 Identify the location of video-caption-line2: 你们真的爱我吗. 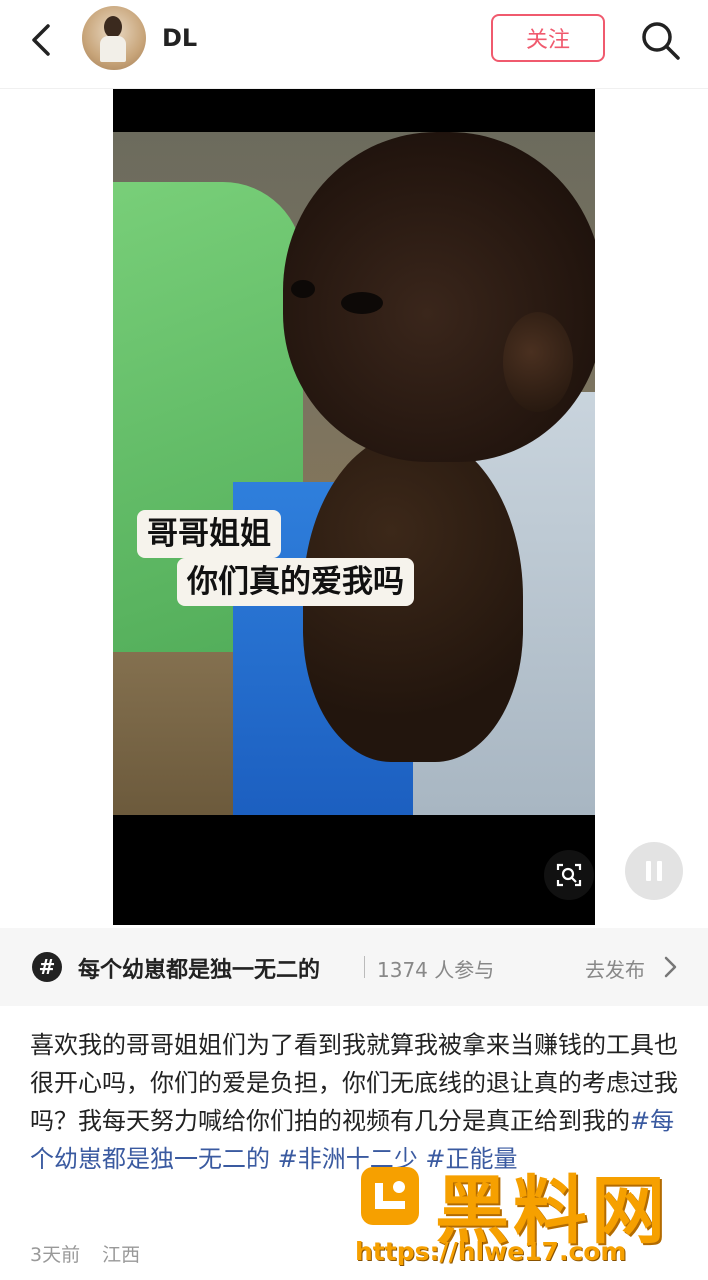
(295, 582).